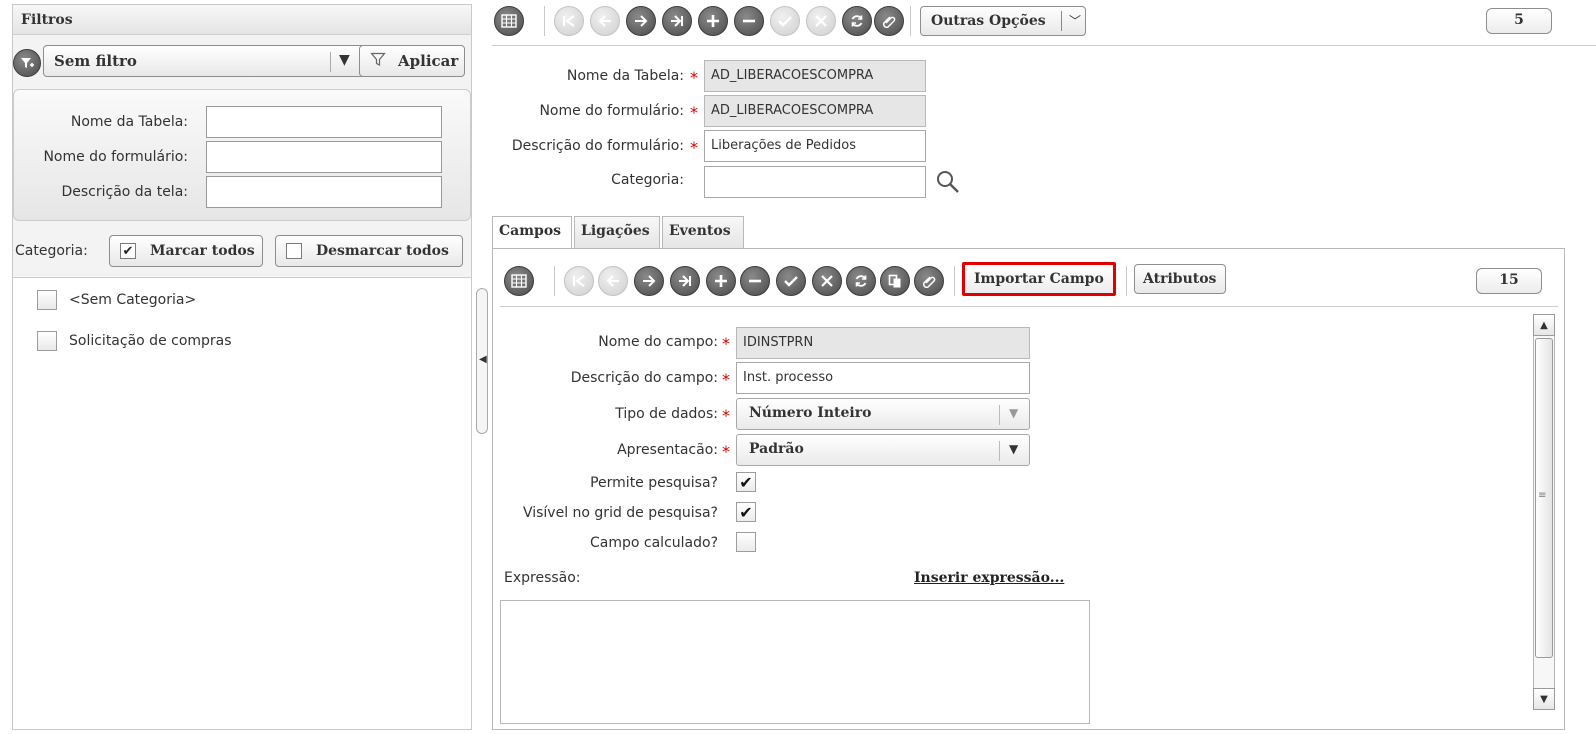 Image resolution: width=1596 pixels, height=734 pixels. I want to click on visible-grid-checkbox: ✔, so click(746, 512).